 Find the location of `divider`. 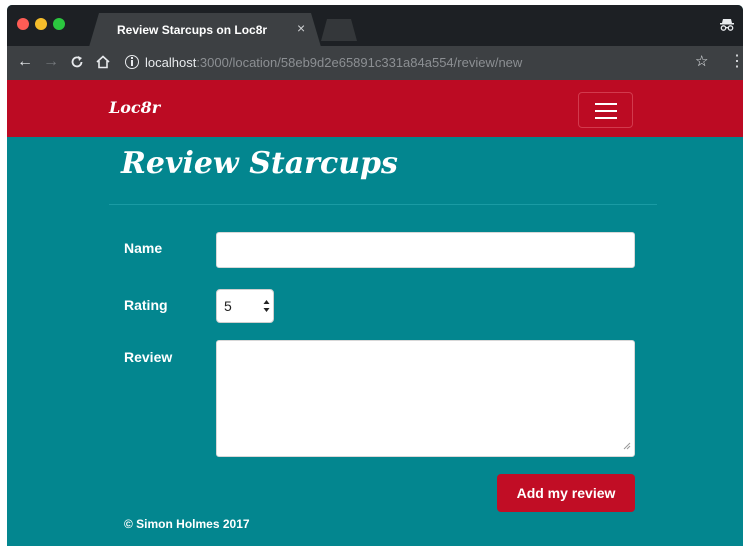

divider is located at coordinates (383, 204).